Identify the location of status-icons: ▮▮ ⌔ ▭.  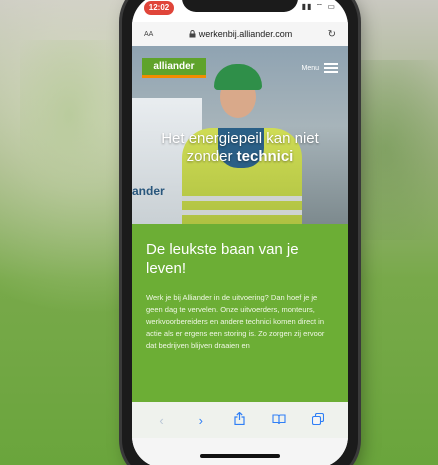
(318, 6).